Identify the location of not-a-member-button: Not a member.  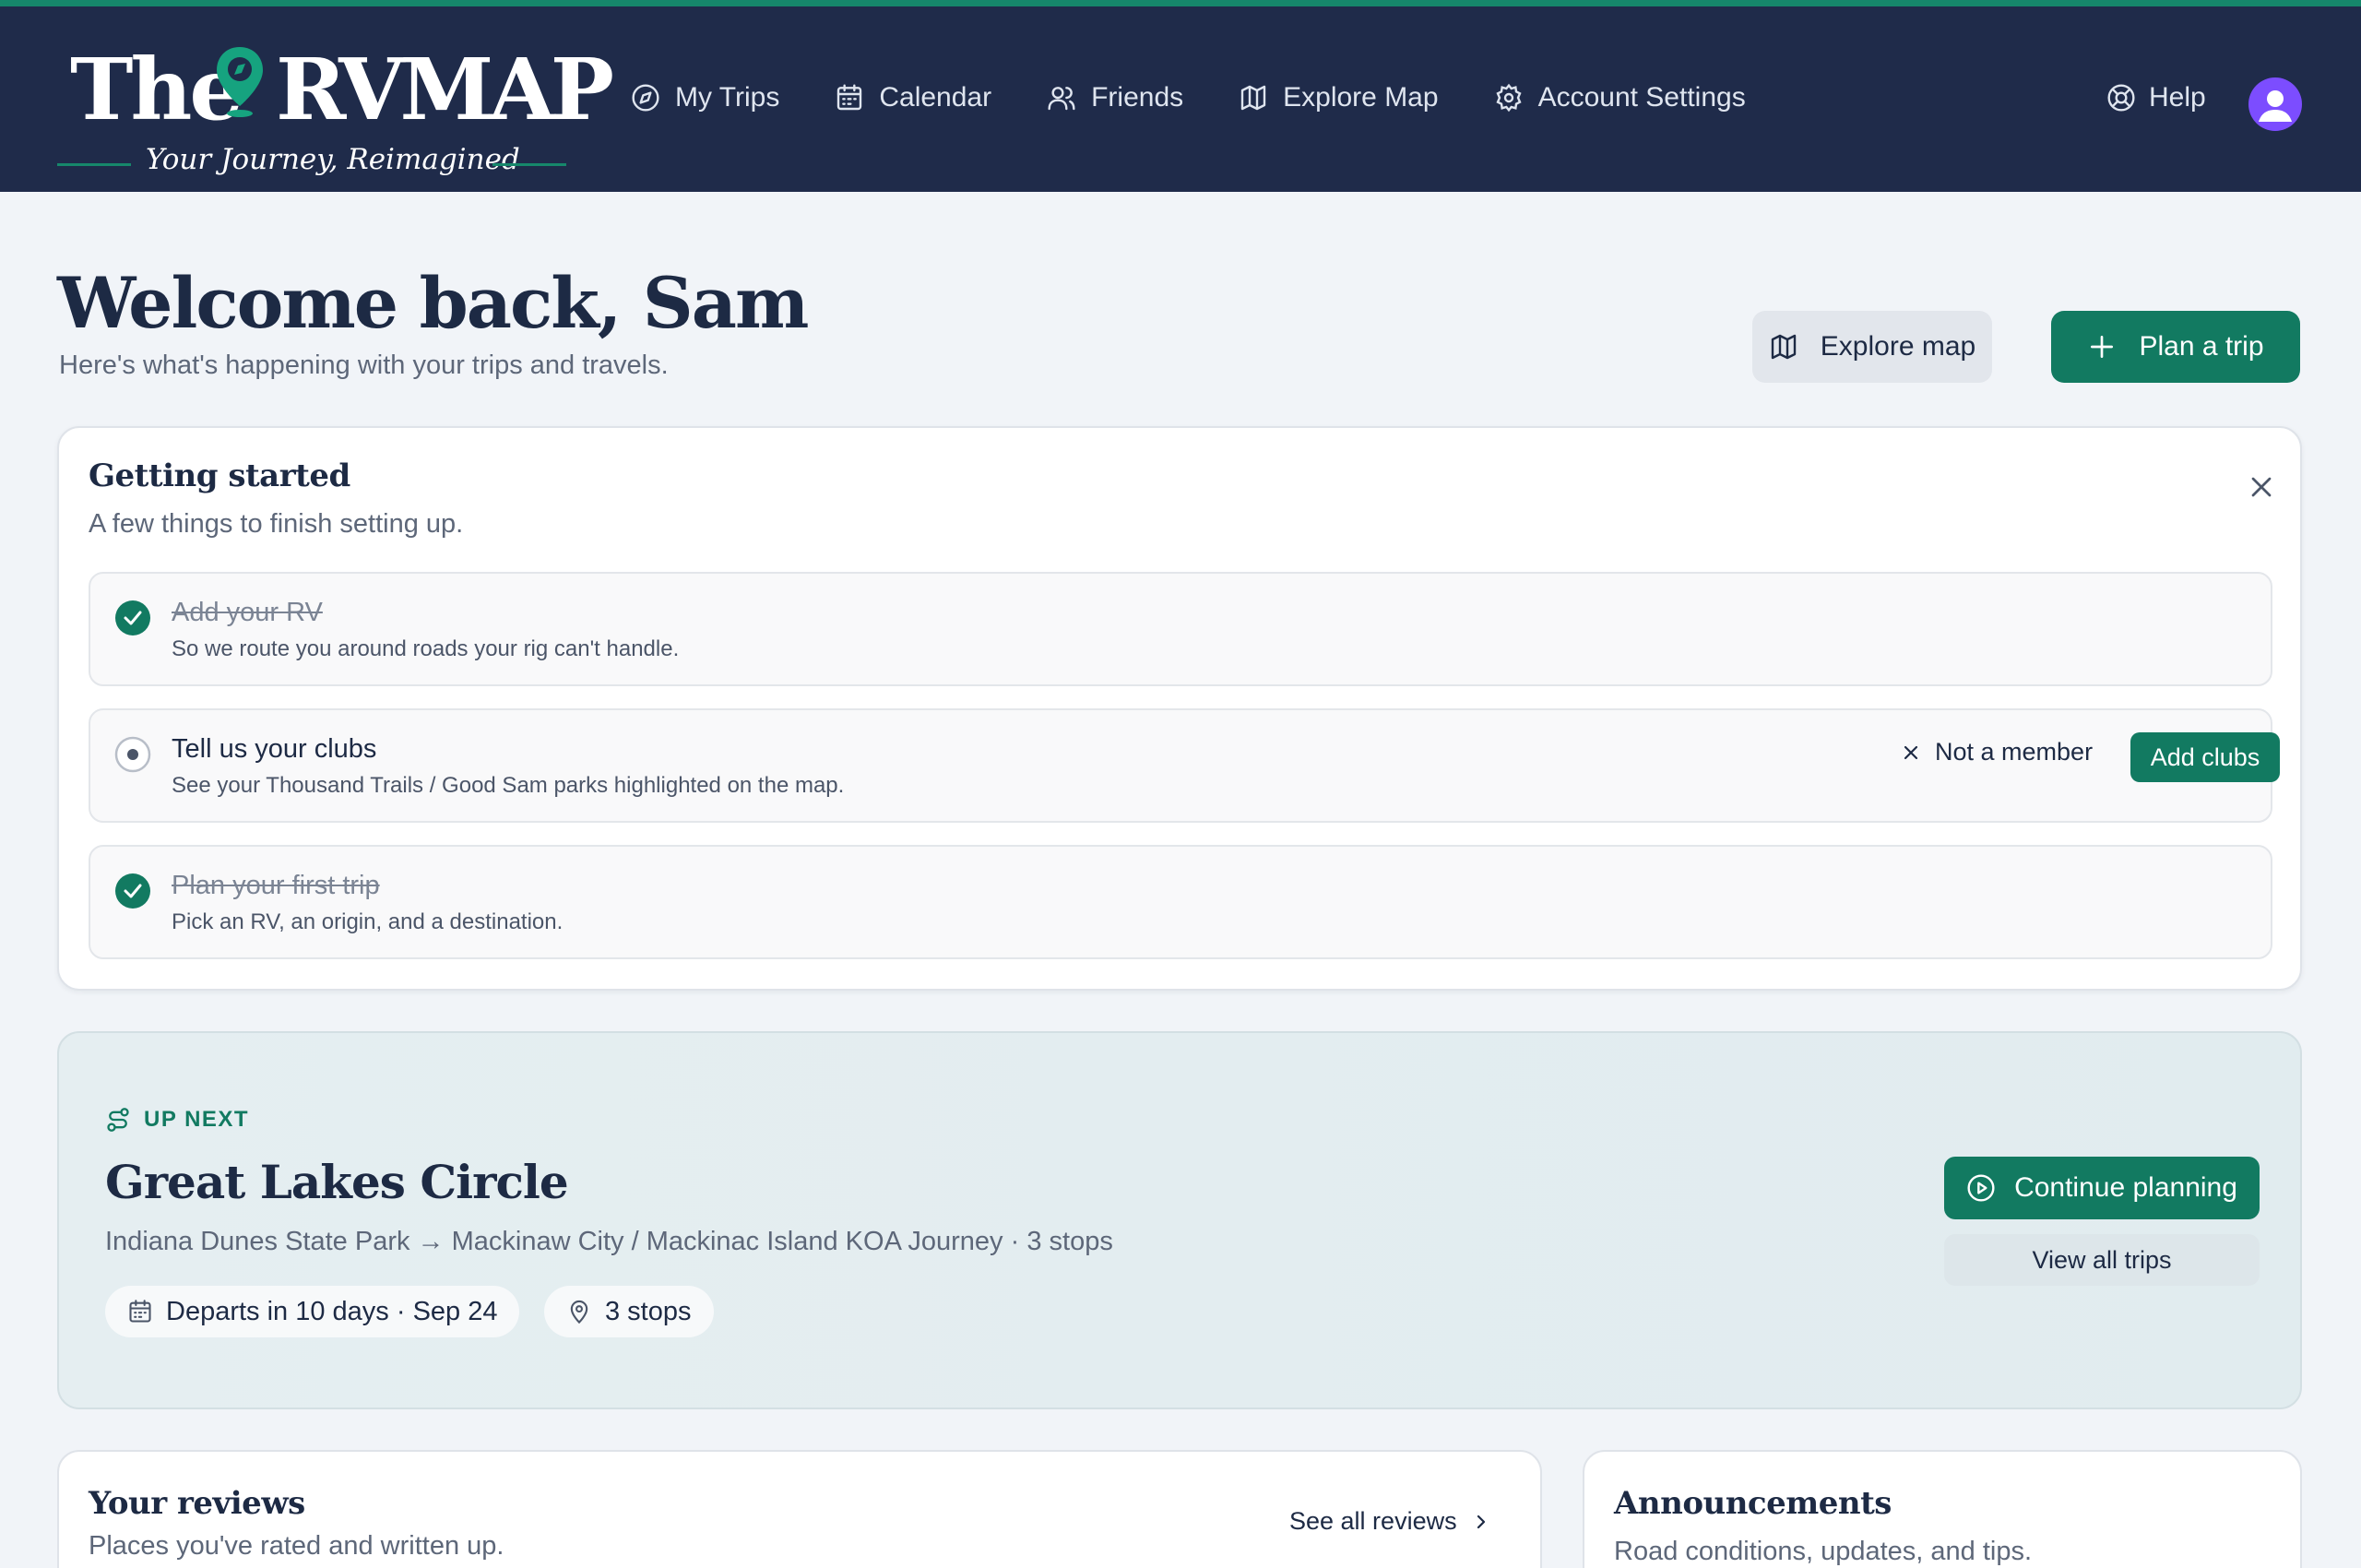
(1996, 752).